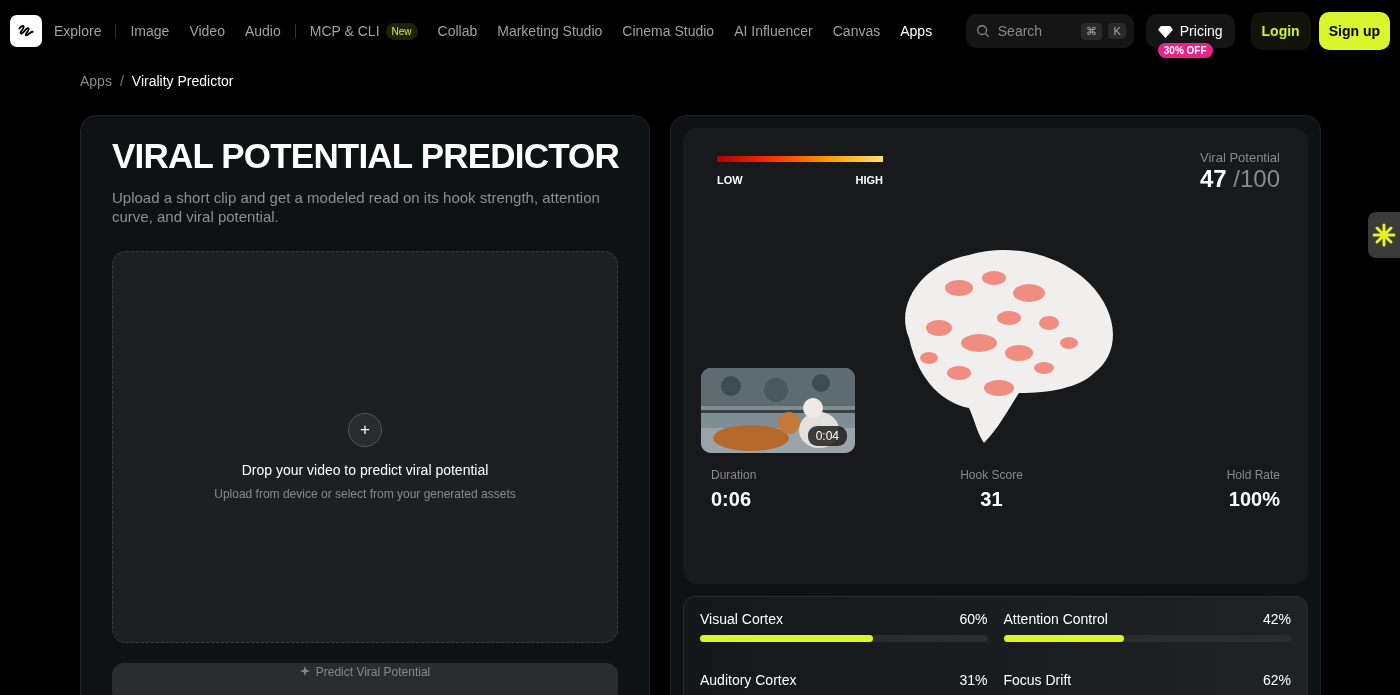 Image resolution: width=1400 pixels, height=695 pixels. I want to click on predict-button: Predict Viral Potential, so click(365, 679).